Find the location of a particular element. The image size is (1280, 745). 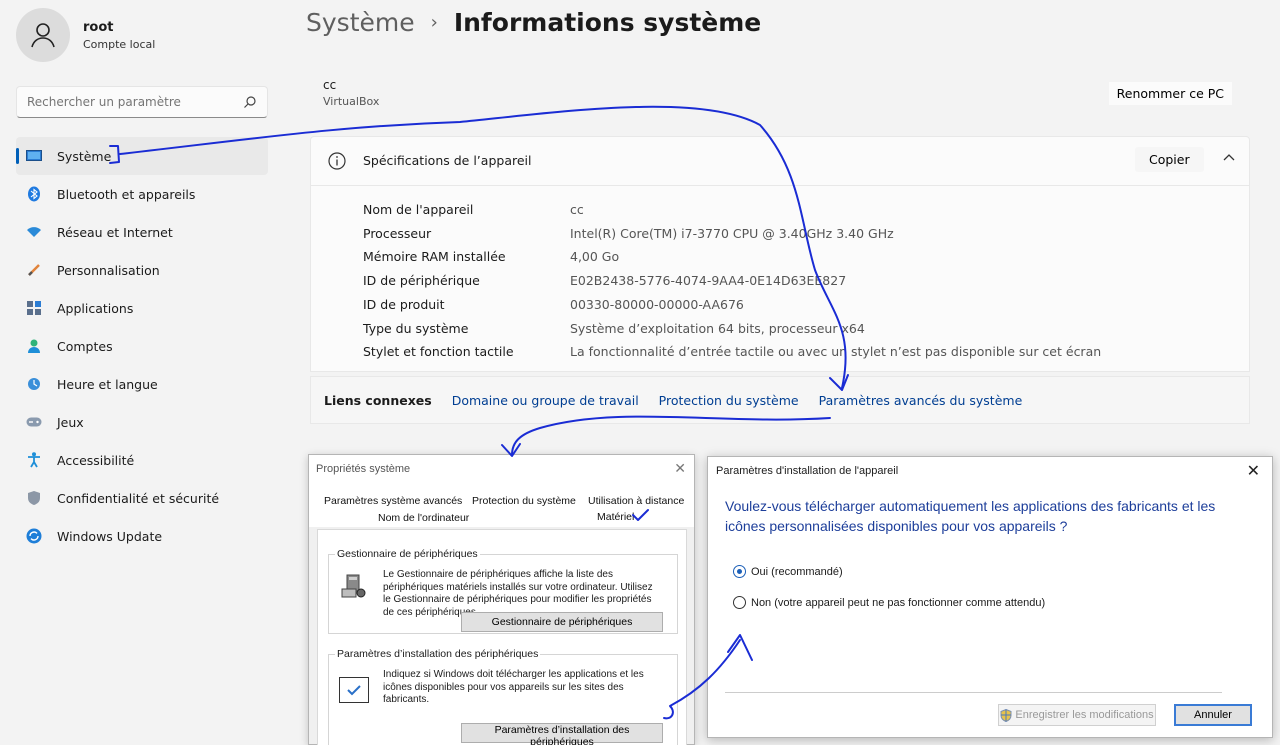

nav-label: Système is located at coordinates (84, 156).